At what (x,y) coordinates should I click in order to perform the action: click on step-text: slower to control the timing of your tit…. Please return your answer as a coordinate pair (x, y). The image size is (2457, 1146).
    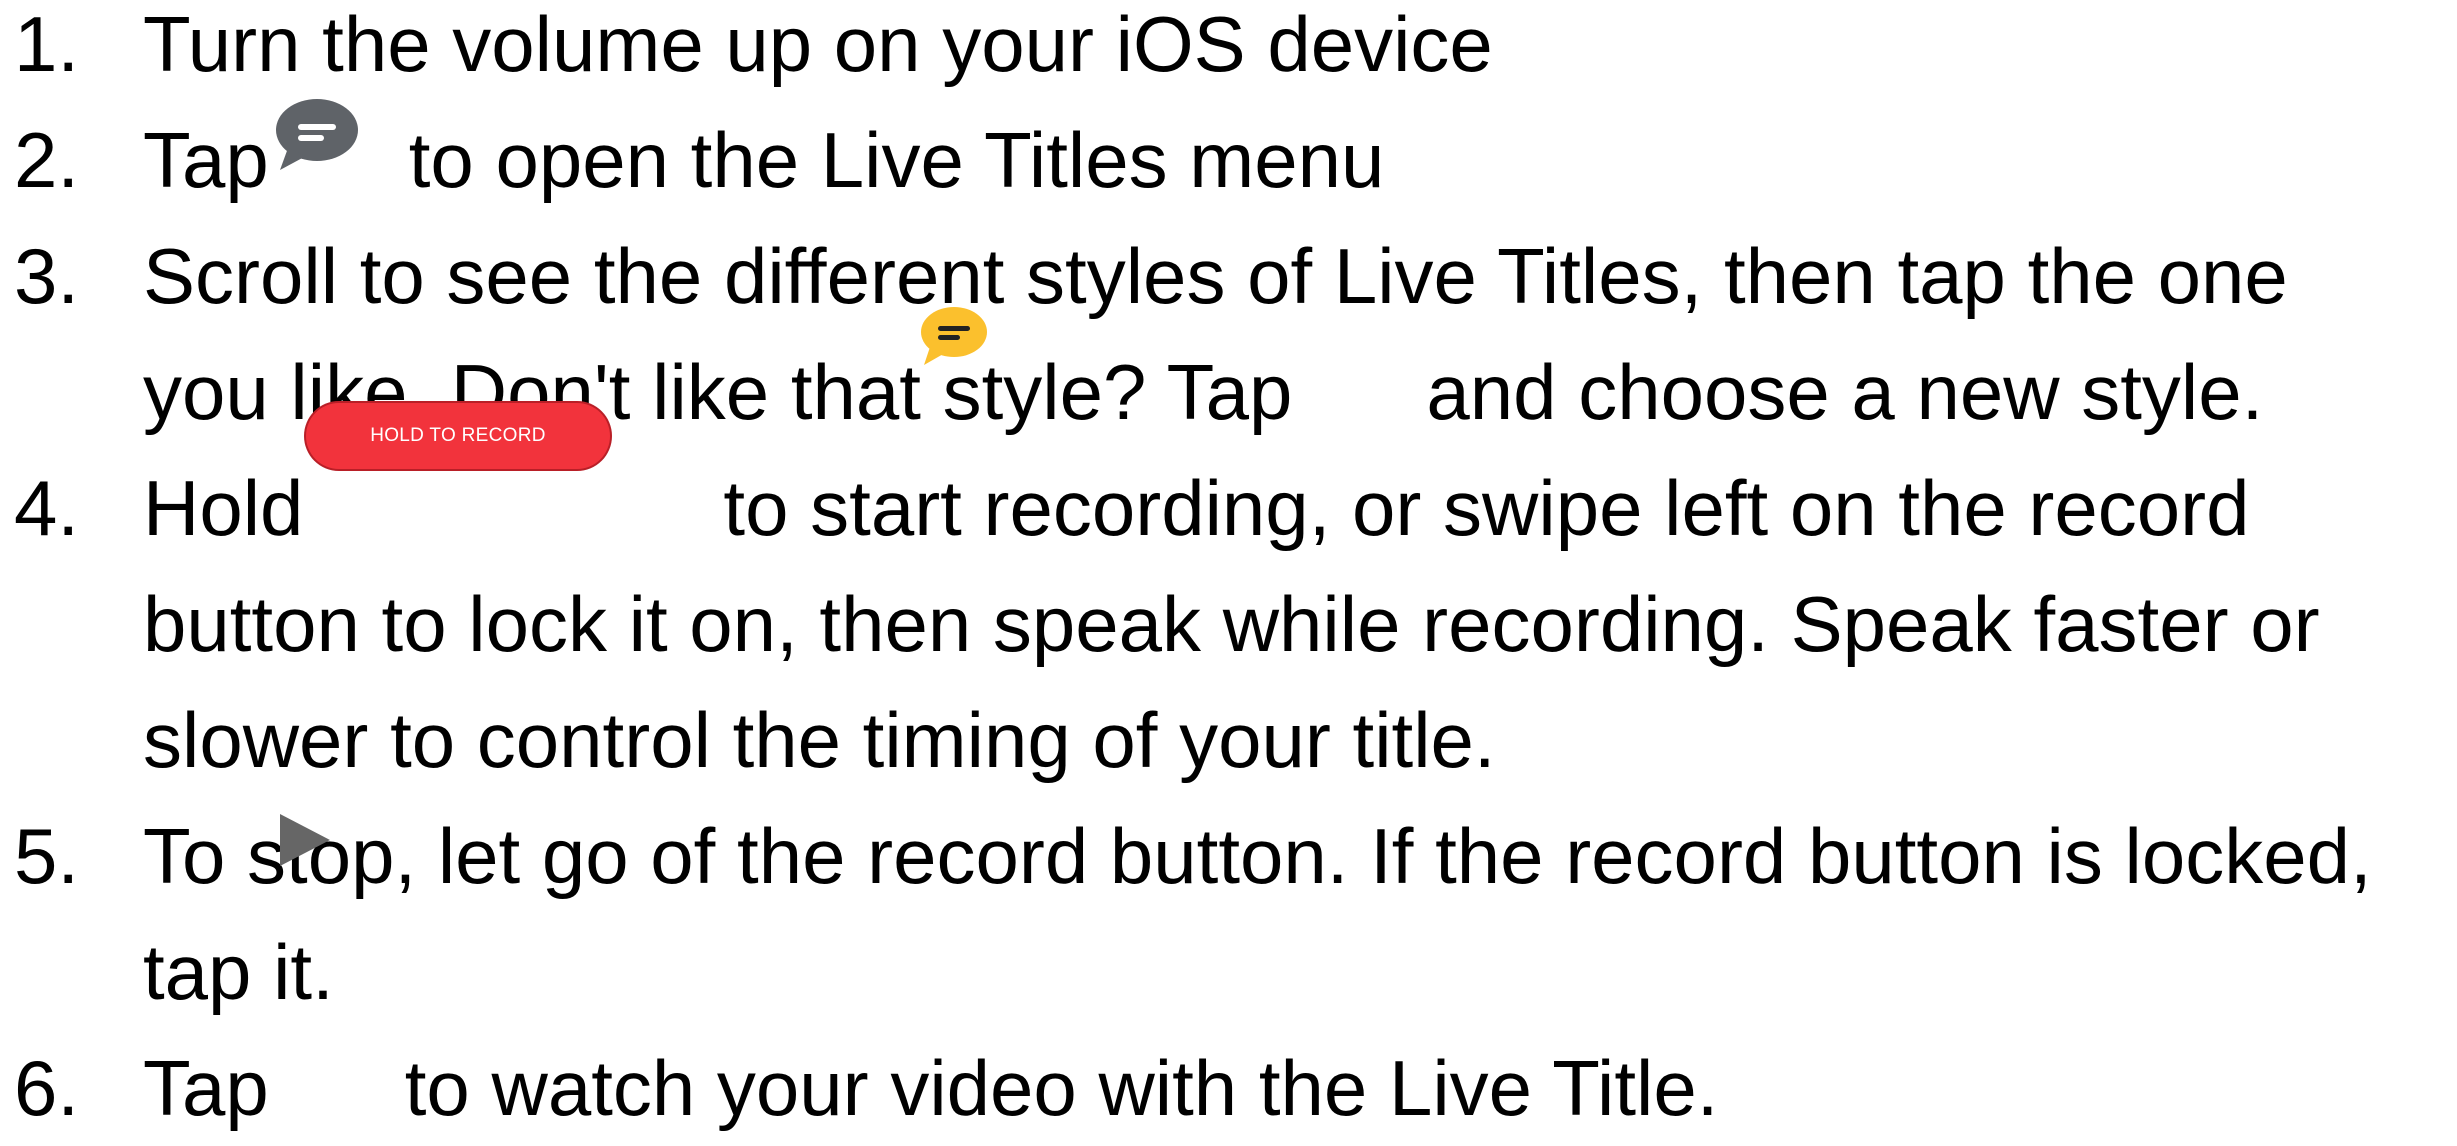
    Looking at the image, I should click on (819, 740).